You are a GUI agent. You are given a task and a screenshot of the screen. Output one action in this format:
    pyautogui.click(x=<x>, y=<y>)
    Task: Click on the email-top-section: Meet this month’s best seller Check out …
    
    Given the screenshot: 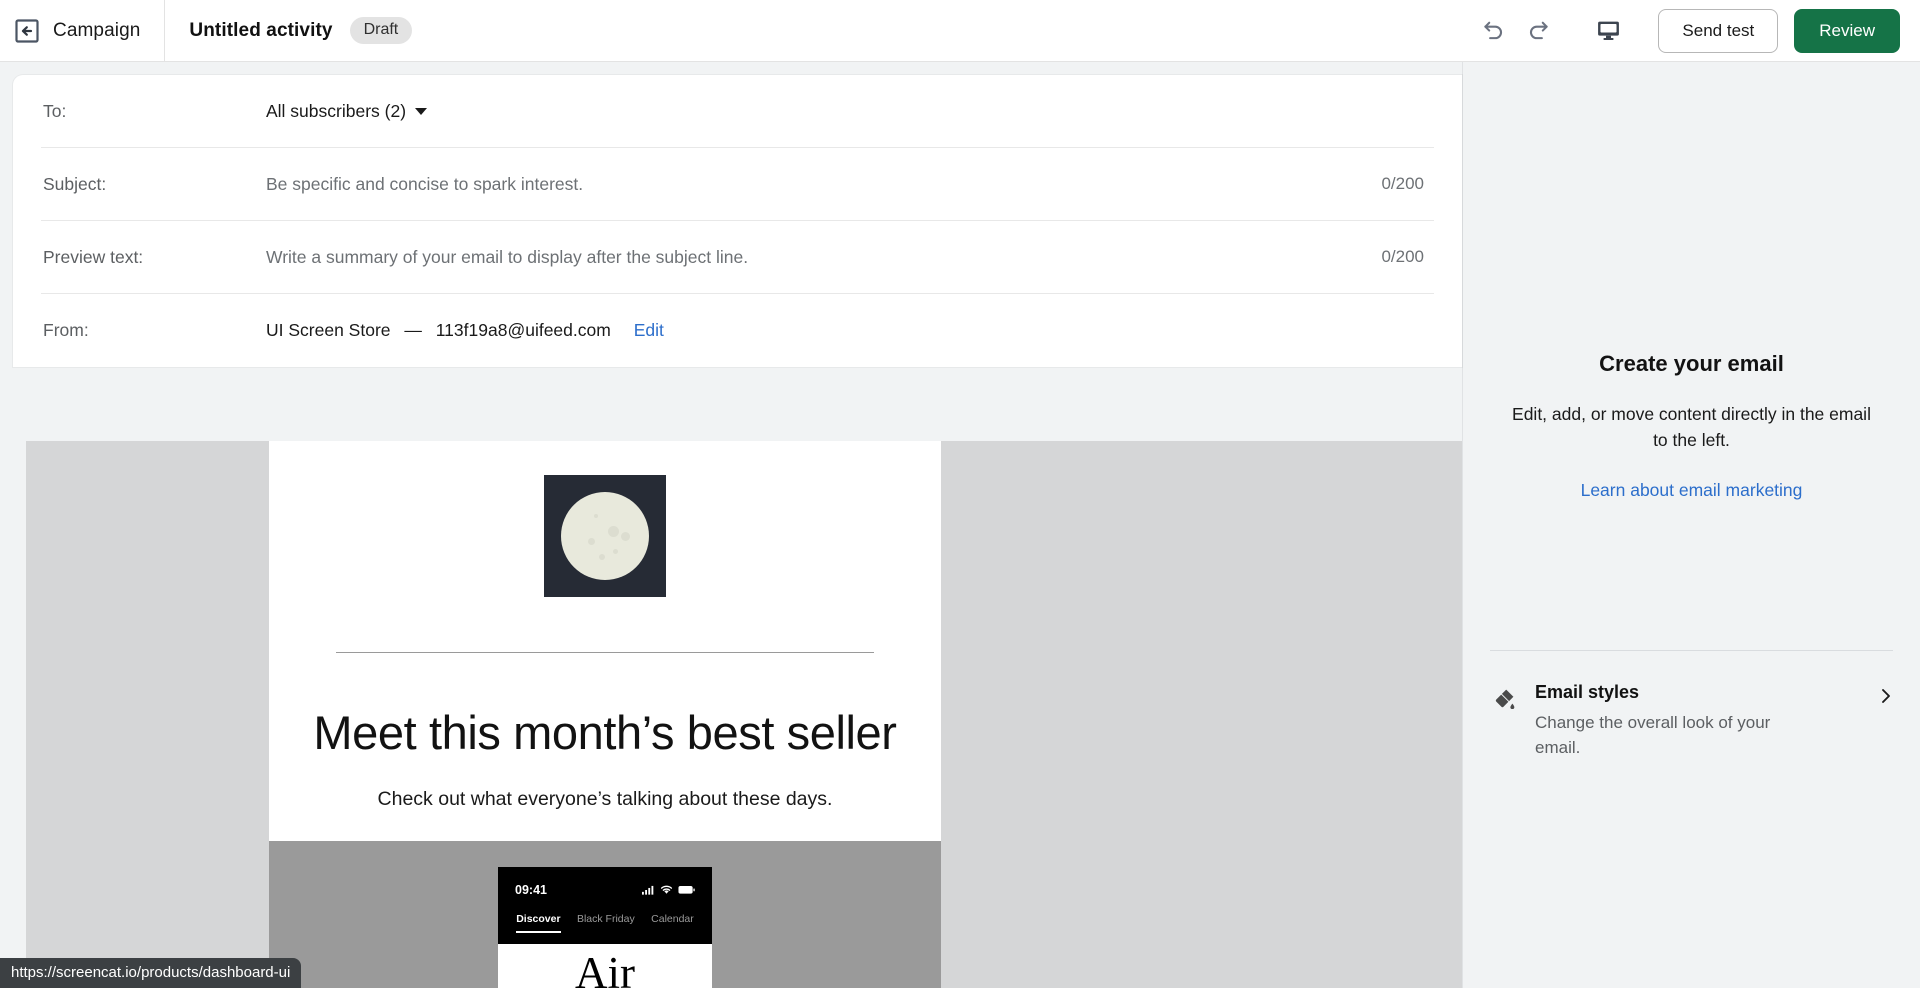 What is the action you would take?
    pyautogui.click(x=605, y=641)
    